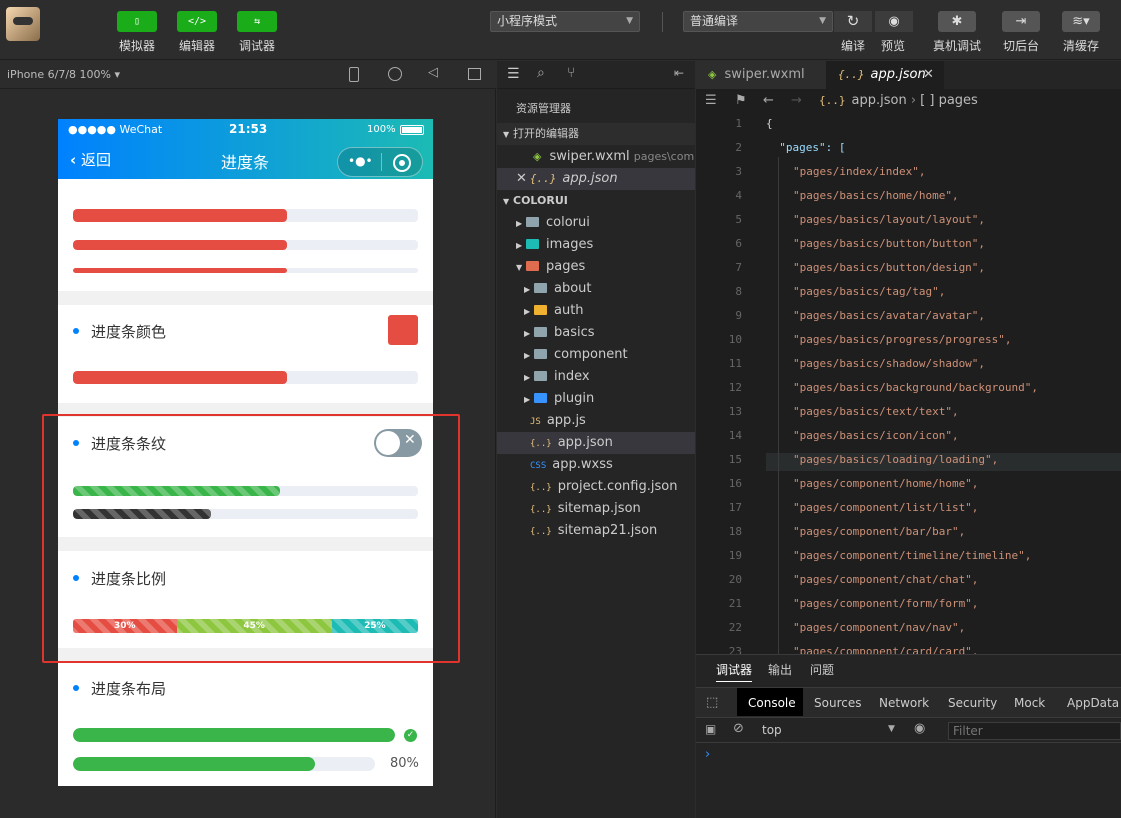 The height and width of the screenshot is (818, 1121). I want to click on back-button: ‹ 返回, so click(90, 159).